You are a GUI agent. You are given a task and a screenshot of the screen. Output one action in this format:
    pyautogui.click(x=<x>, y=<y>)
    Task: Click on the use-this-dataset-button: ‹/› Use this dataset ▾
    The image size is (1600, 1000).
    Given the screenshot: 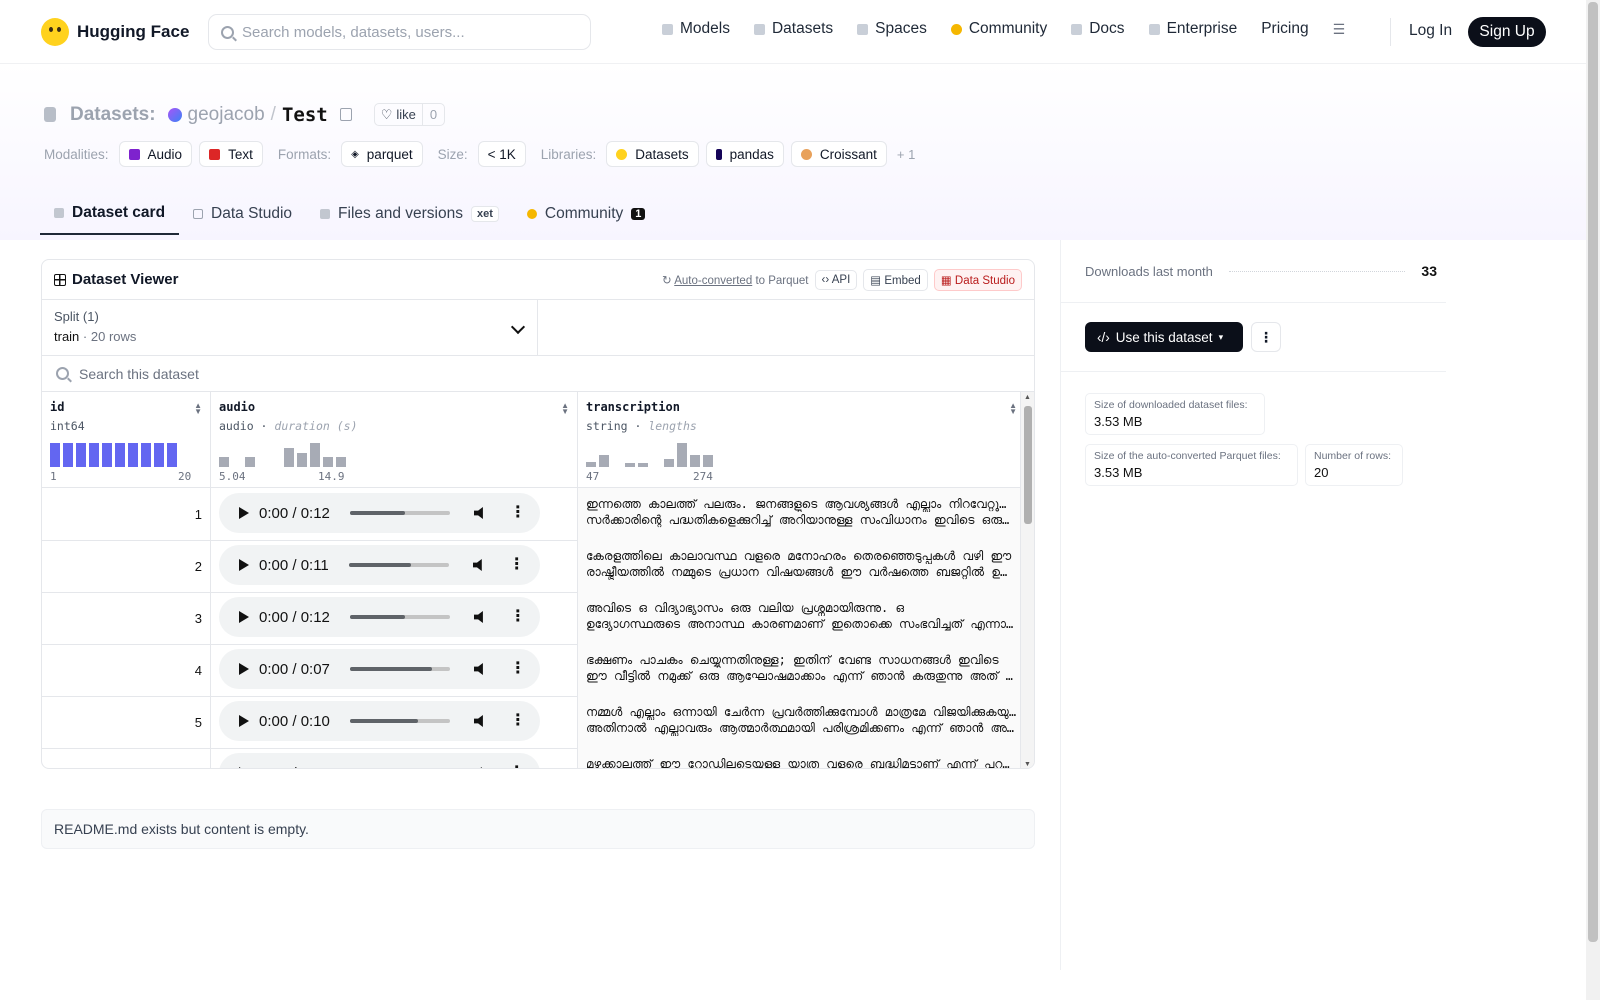 What is the action you would take?
    pyautogui.click(x=1164, y=337)
    